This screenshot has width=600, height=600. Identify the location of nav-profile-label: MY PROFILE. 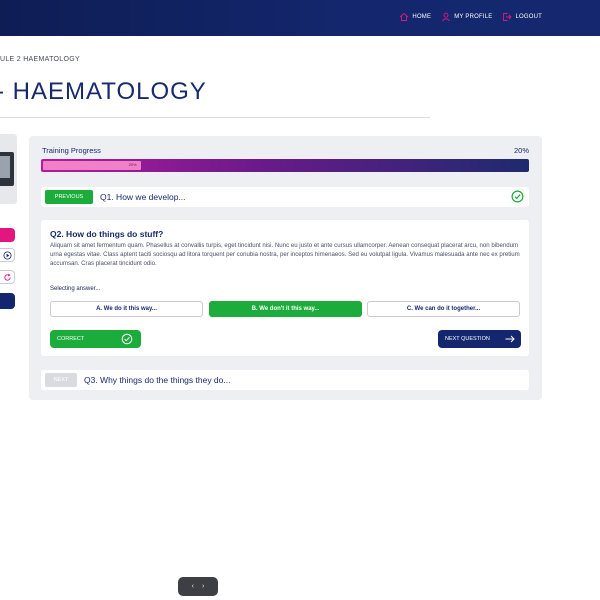
(473, 17).